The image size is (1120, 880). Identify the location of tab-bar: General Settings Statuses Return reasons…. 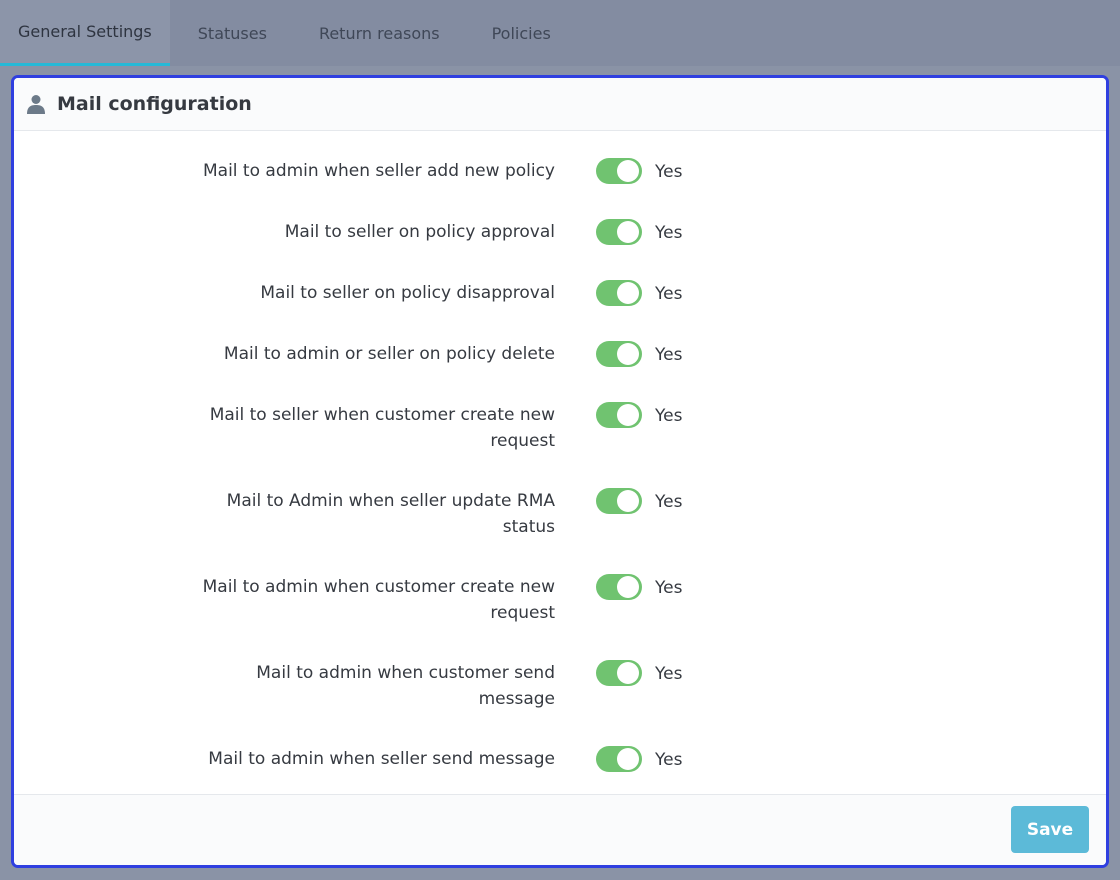
(560, 33).